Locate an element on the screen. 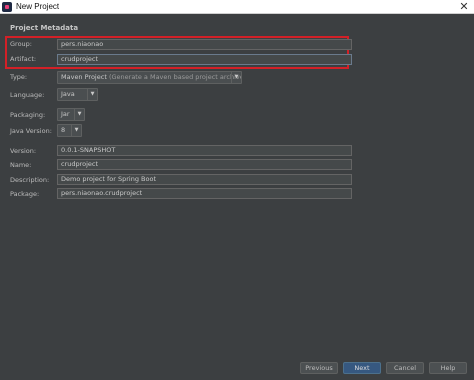 This screenshot has height=380, width=474. version-label: Version: is located at coordinates (23, 151).